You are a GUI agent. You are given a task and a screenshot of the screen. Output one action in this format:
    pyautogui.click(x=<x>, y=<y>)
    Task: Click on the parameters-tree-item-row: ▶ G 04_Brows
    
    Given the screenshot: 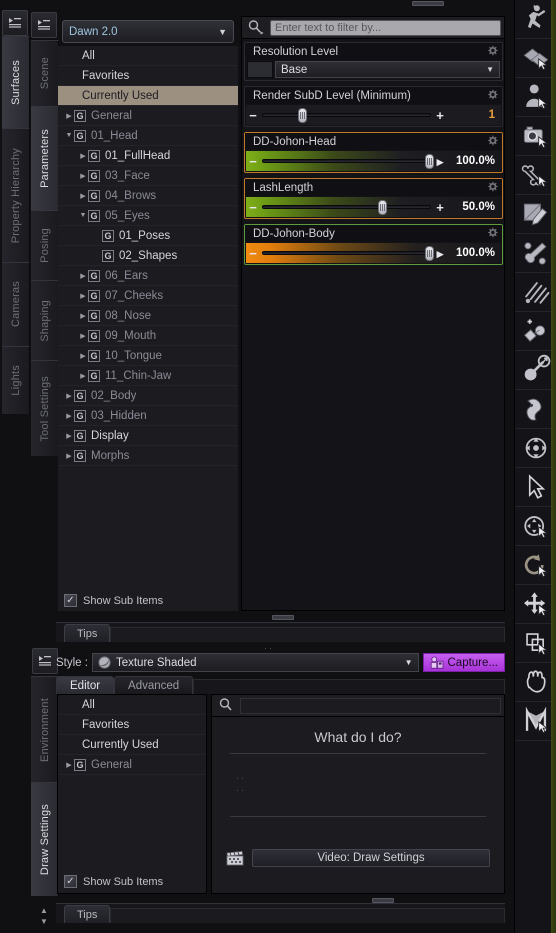 What is the action you would take?
    pyautogui.click(x=148, y=196)
    